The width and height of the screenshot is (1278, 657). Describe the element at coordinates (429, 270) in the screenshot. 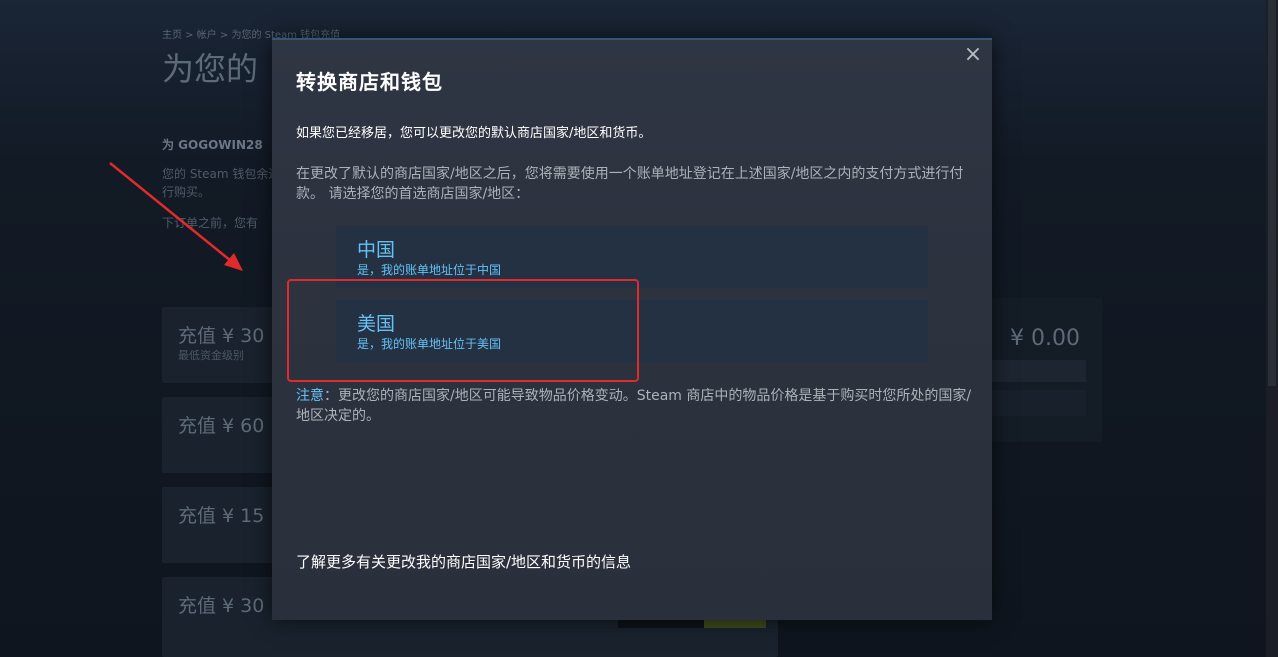

I see `country-confirmation: 是，我的账单地址位于中国` at that location.